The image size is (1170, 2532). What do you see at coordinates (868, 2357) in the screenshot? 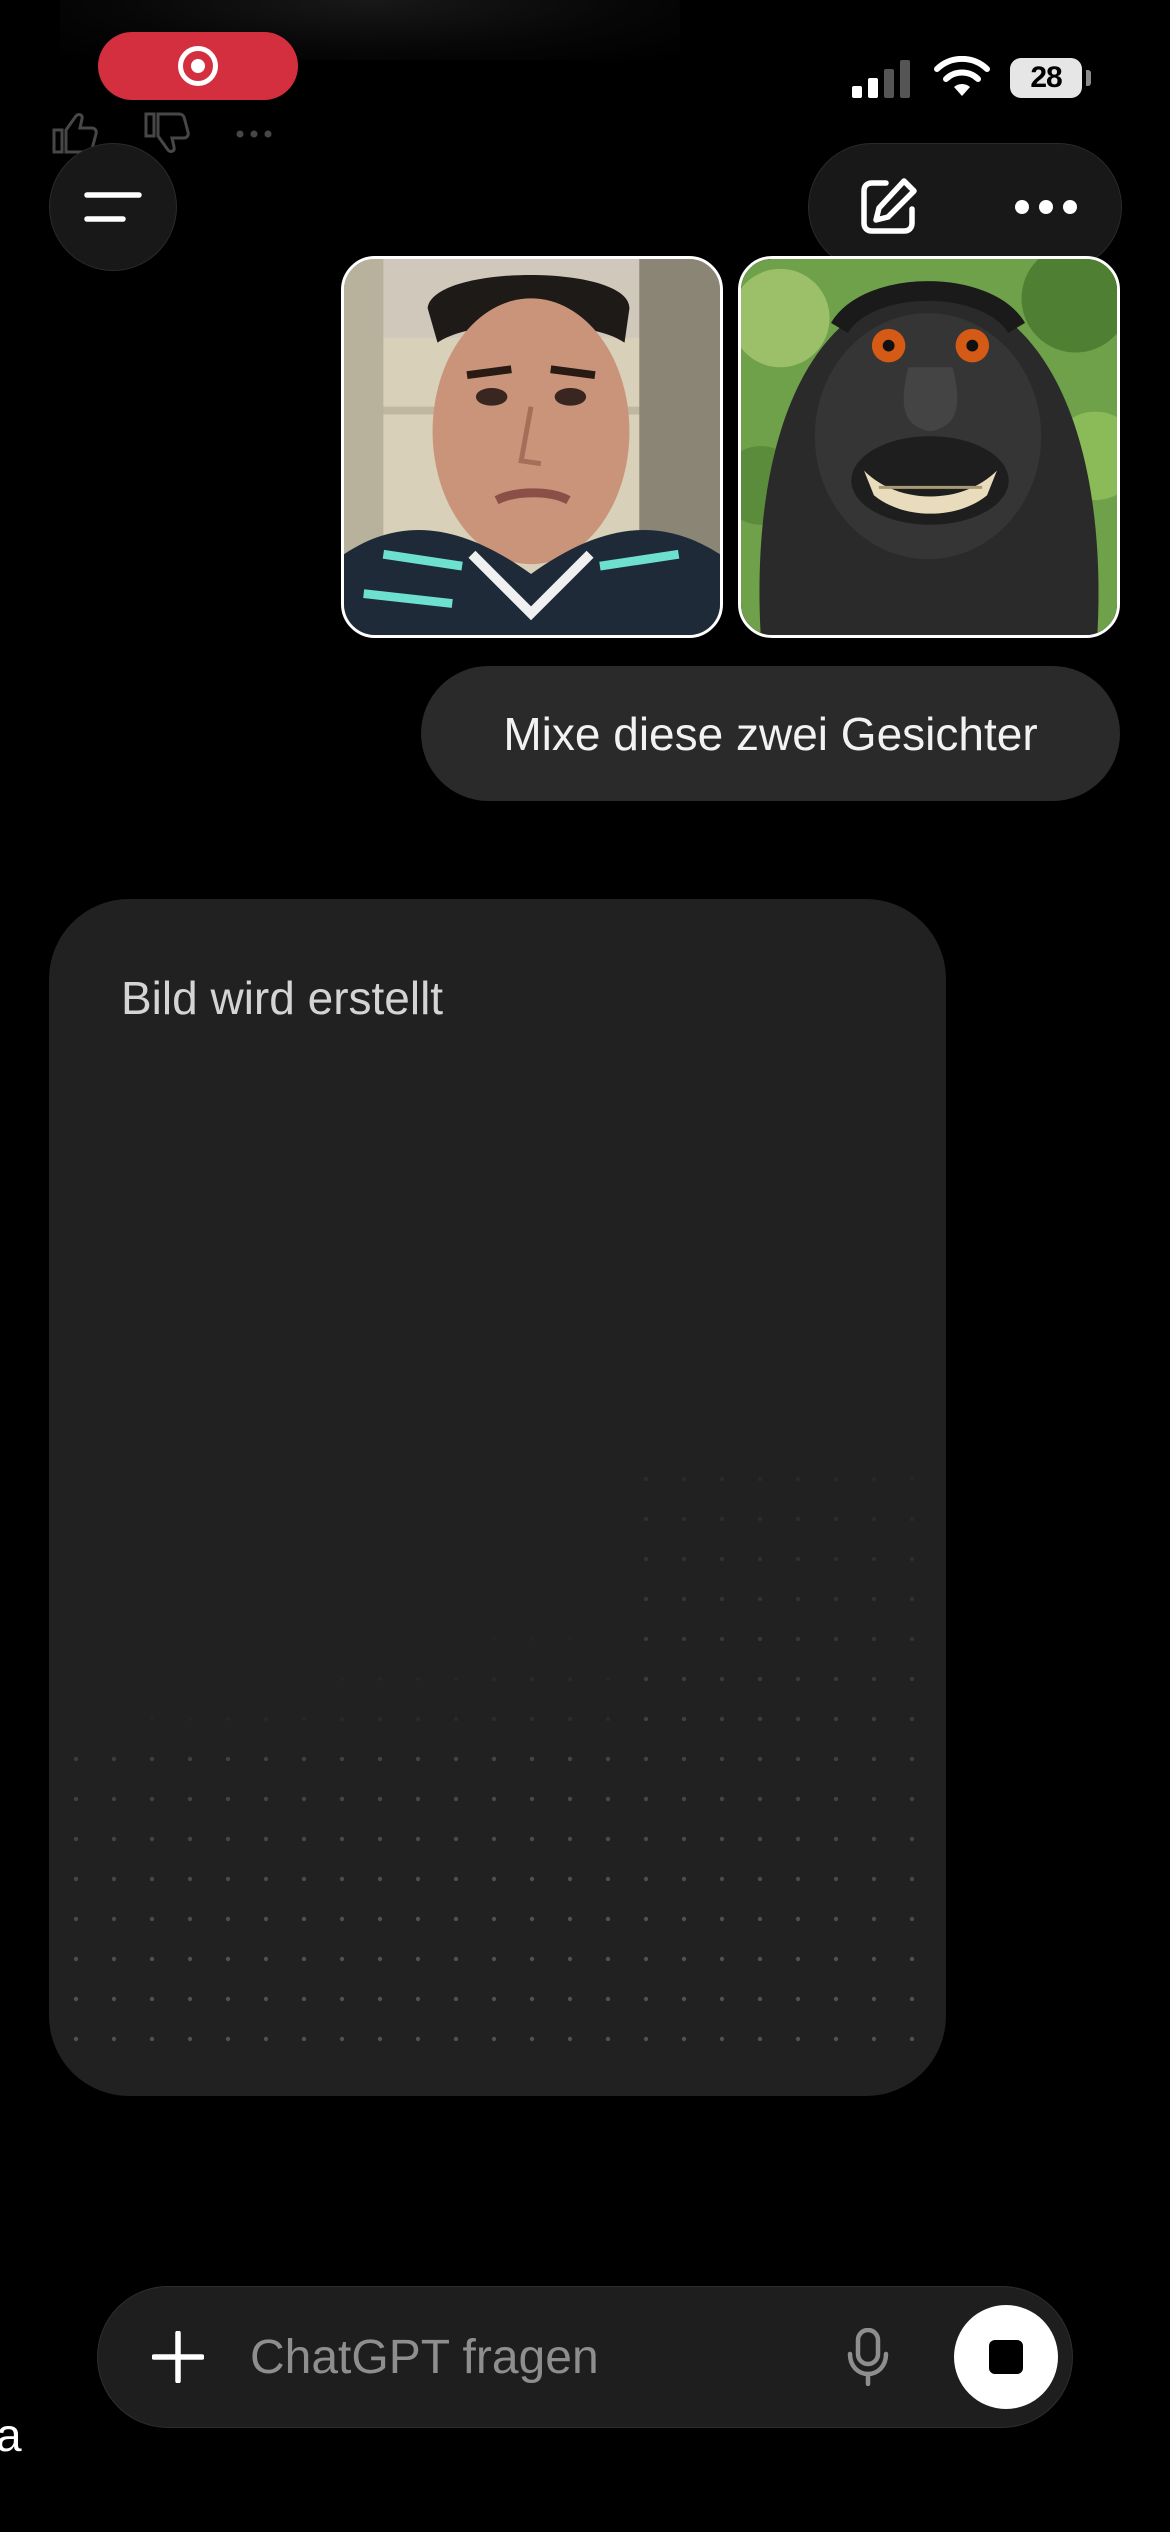
I see `voice-input-button` at bounding box center [868, 2357].